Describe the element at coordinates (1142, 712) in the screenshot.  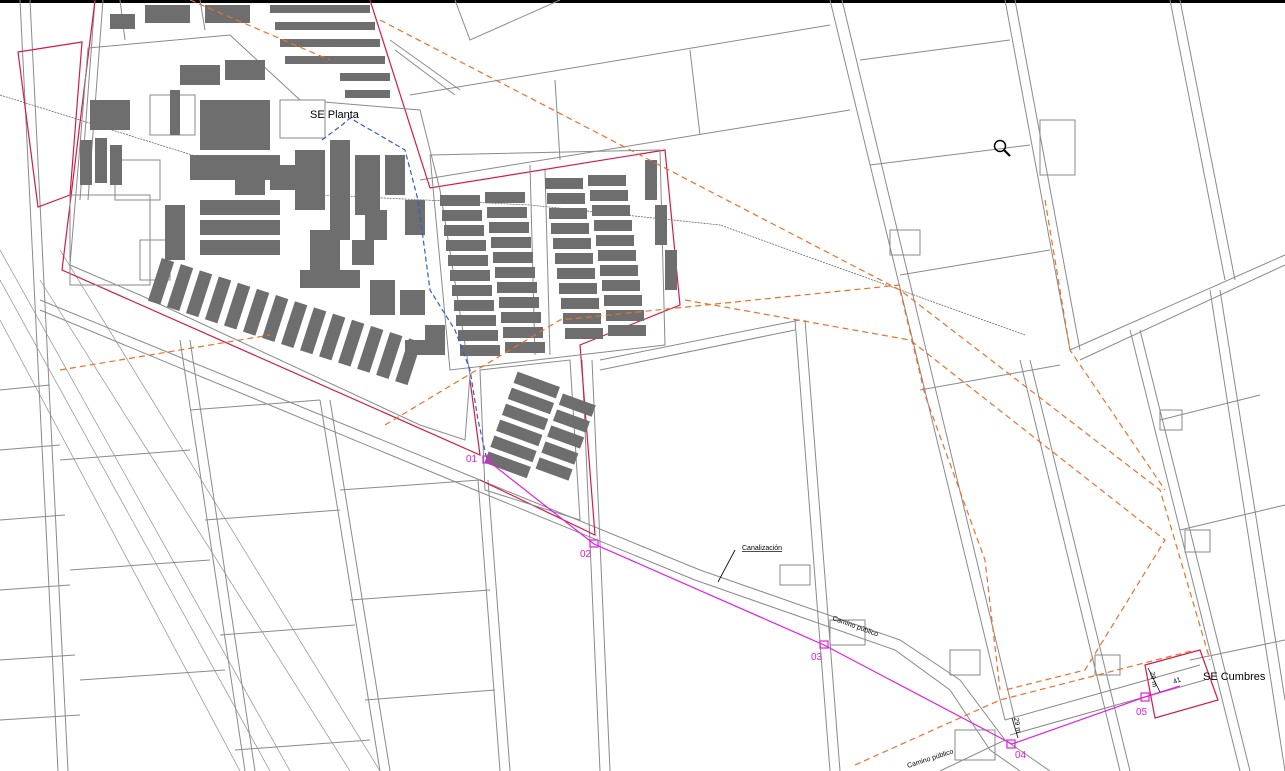
I see `marker-label-05: 05` at that location.